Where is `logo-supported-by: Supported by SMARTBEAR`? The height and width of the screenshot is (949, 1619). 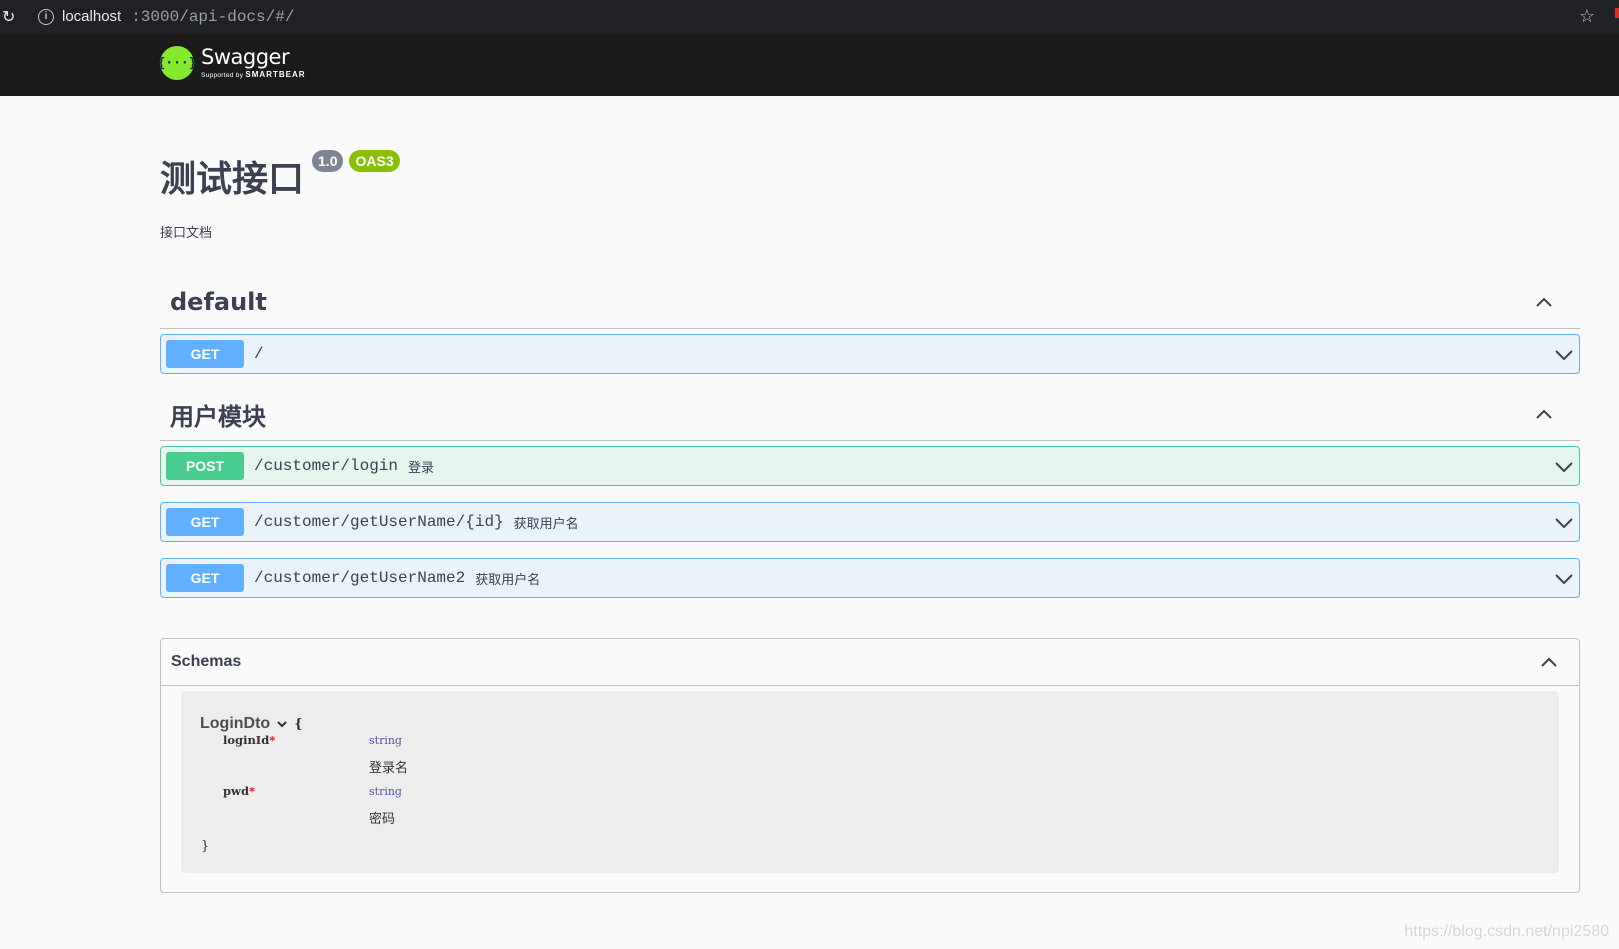 logo-supported-by: Supported by SMARTBEAR is located at coordinates (253, 74).